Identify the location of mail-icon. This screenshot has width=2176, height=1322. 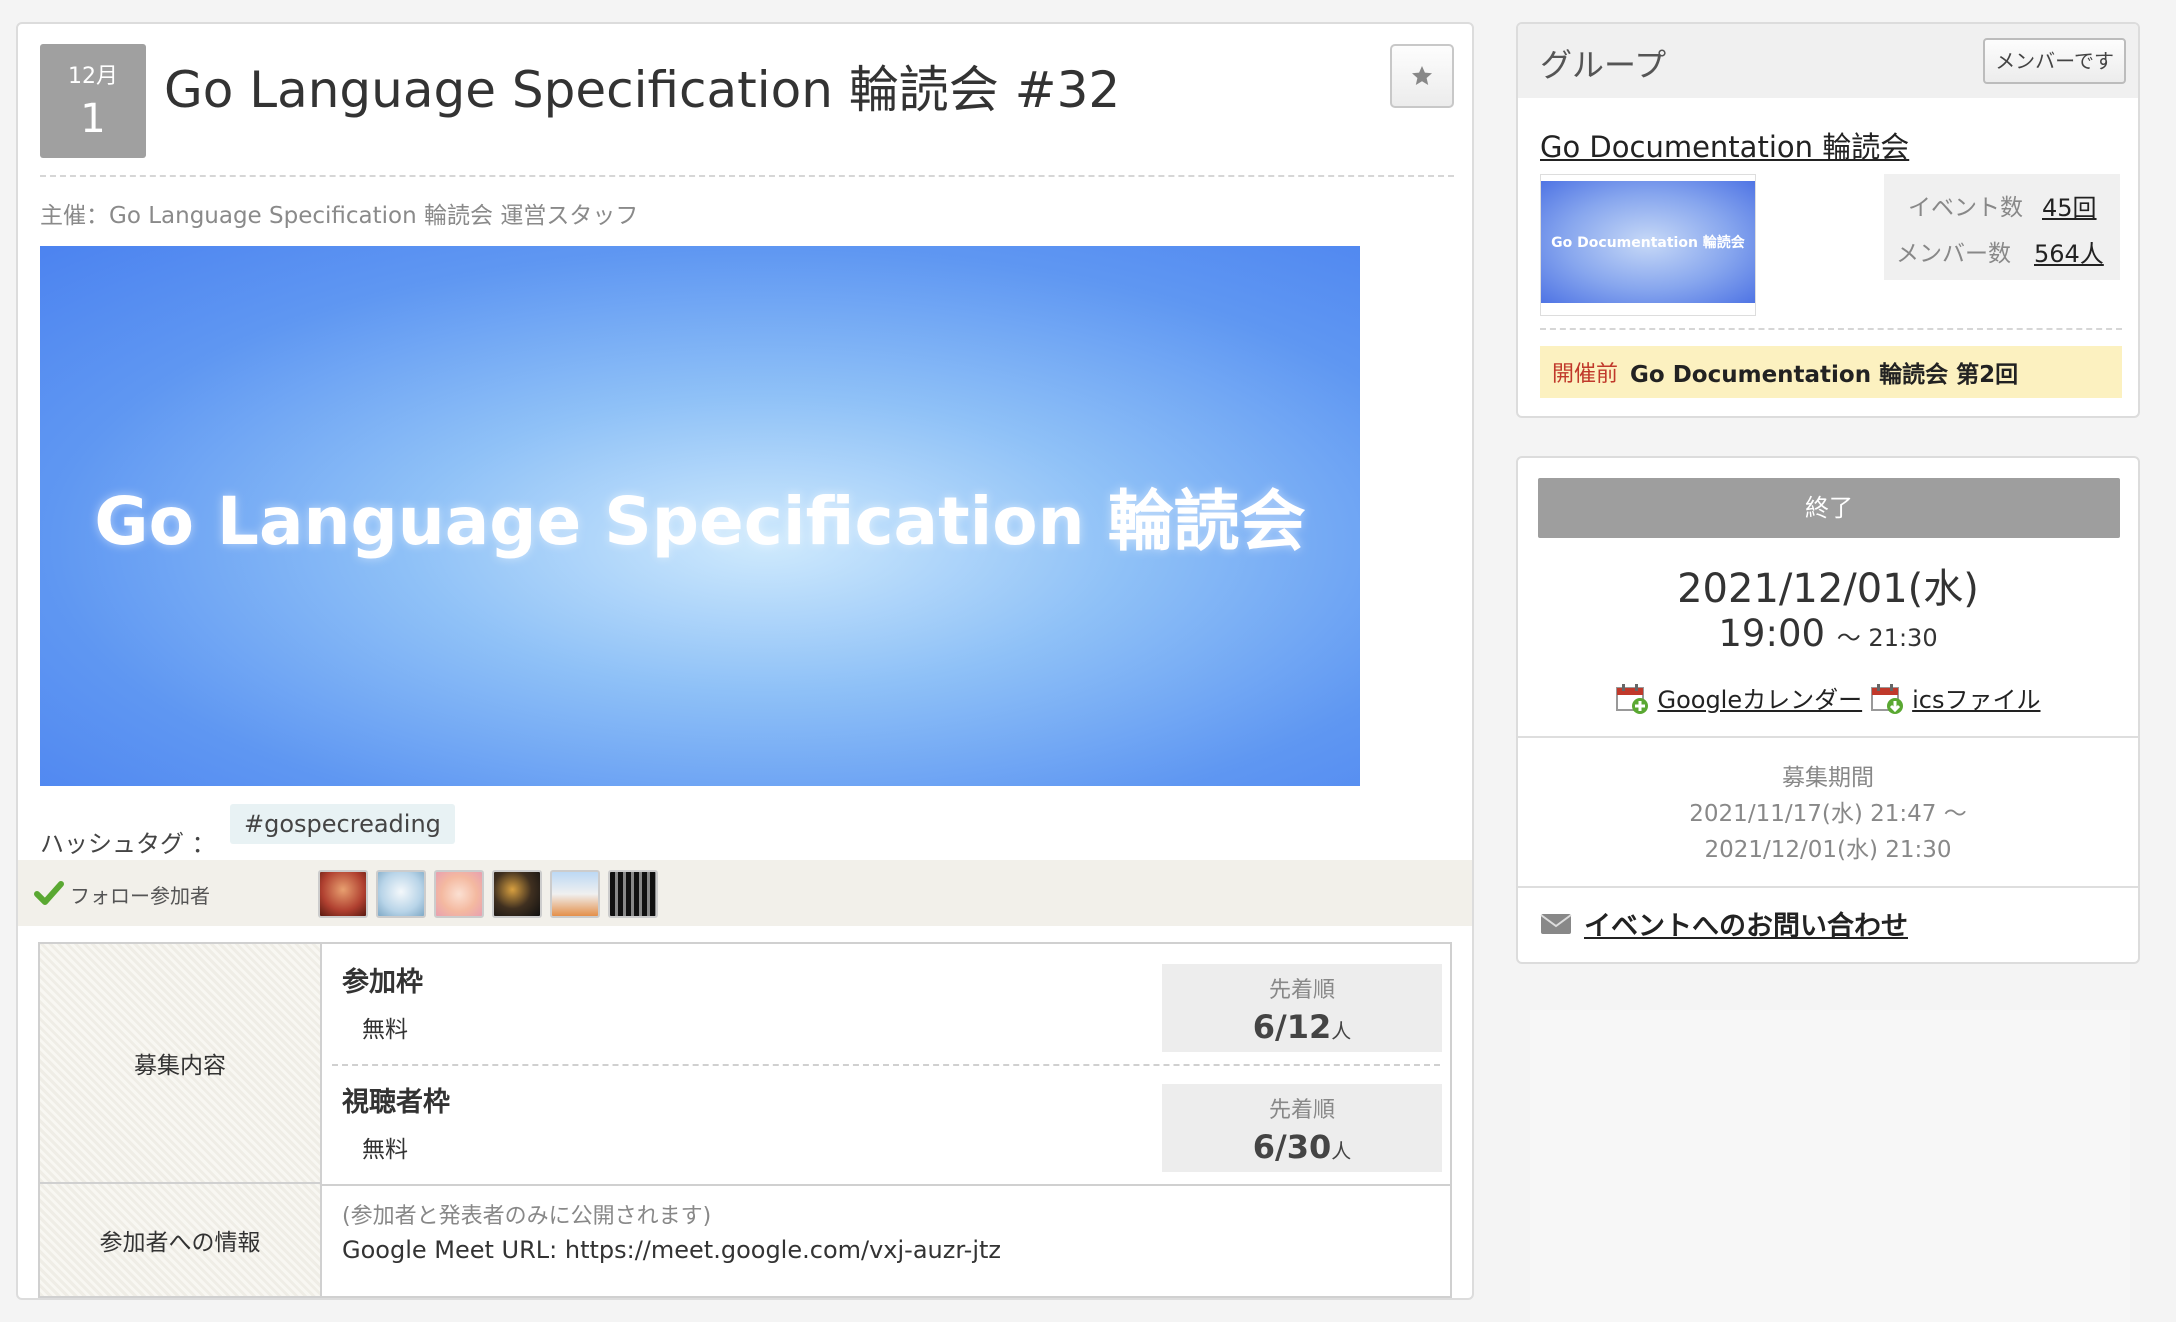
(1556, 923).